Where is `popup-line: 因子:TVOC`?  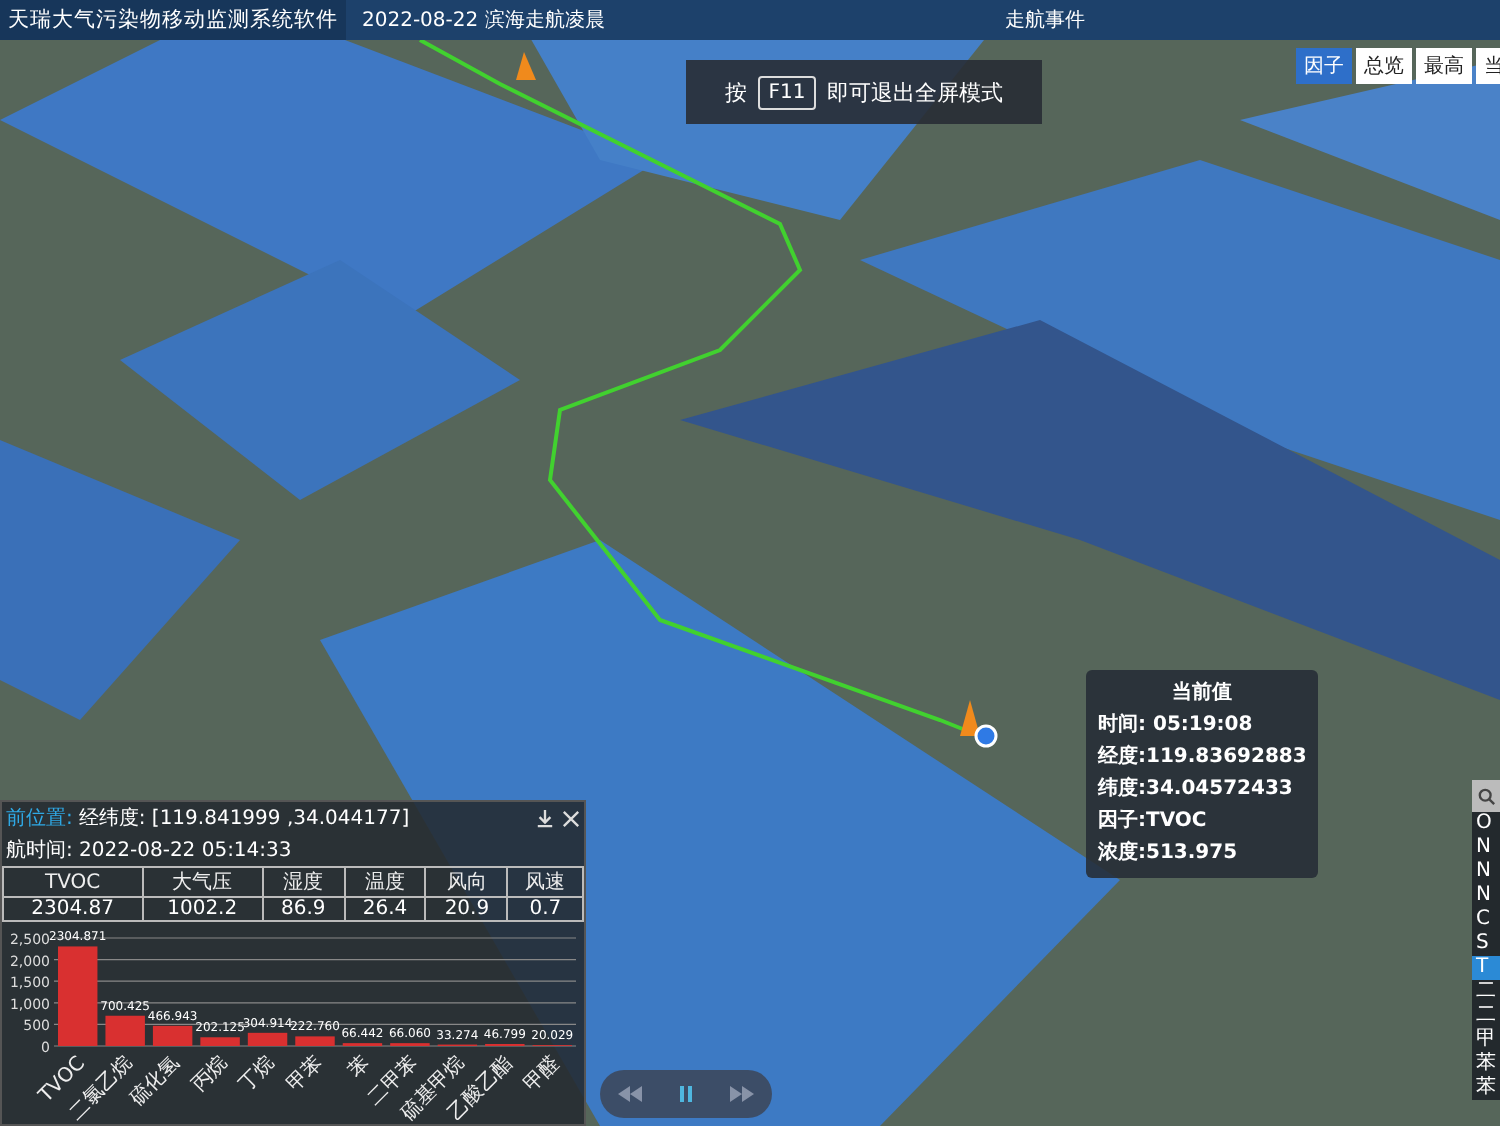 popup-line: 因子:TVOC is located at coordinates (1153, 820).